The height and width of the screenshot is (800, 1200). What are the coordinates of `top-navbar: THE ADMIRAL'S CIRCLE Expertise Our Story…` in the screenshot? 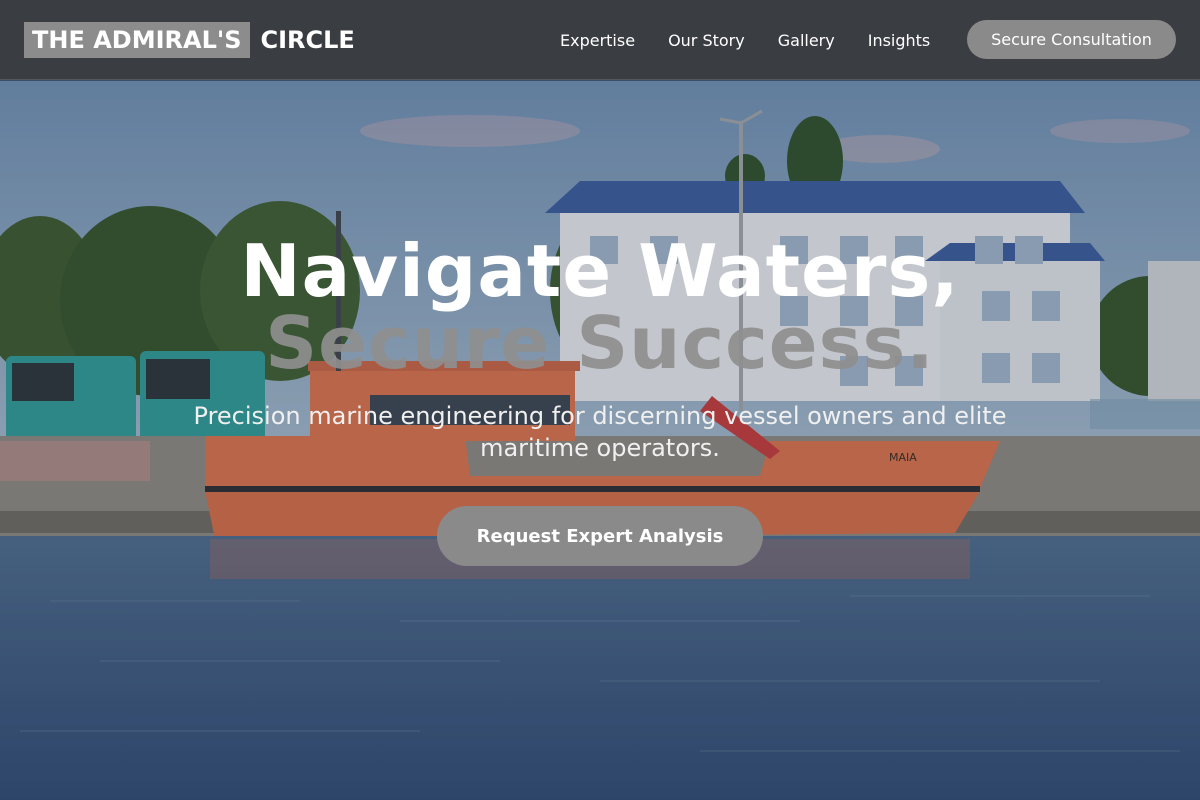 It's located at (600, 40).